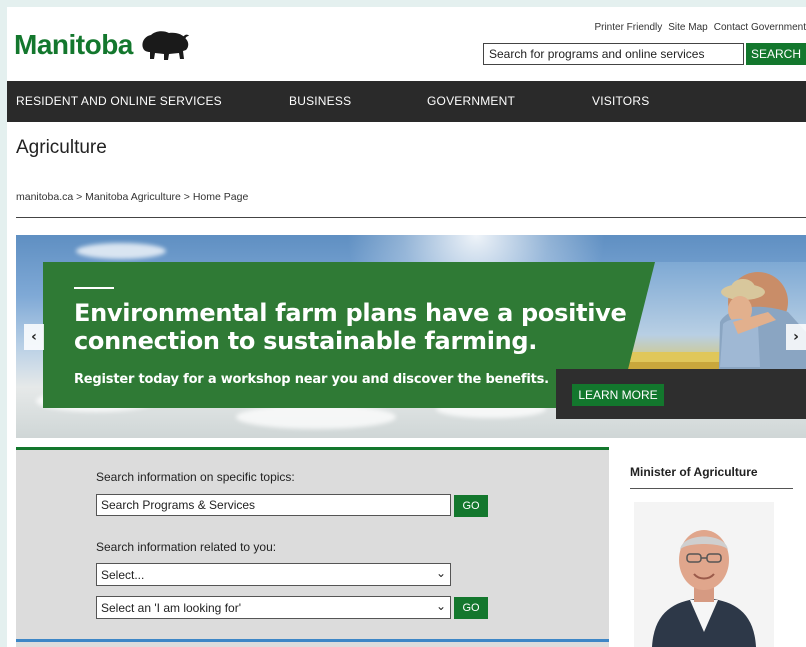 Image resolution: width=806 pixels, height=647 pixels. I want to click on related-label: Search information related to you:, so click(186, 547).